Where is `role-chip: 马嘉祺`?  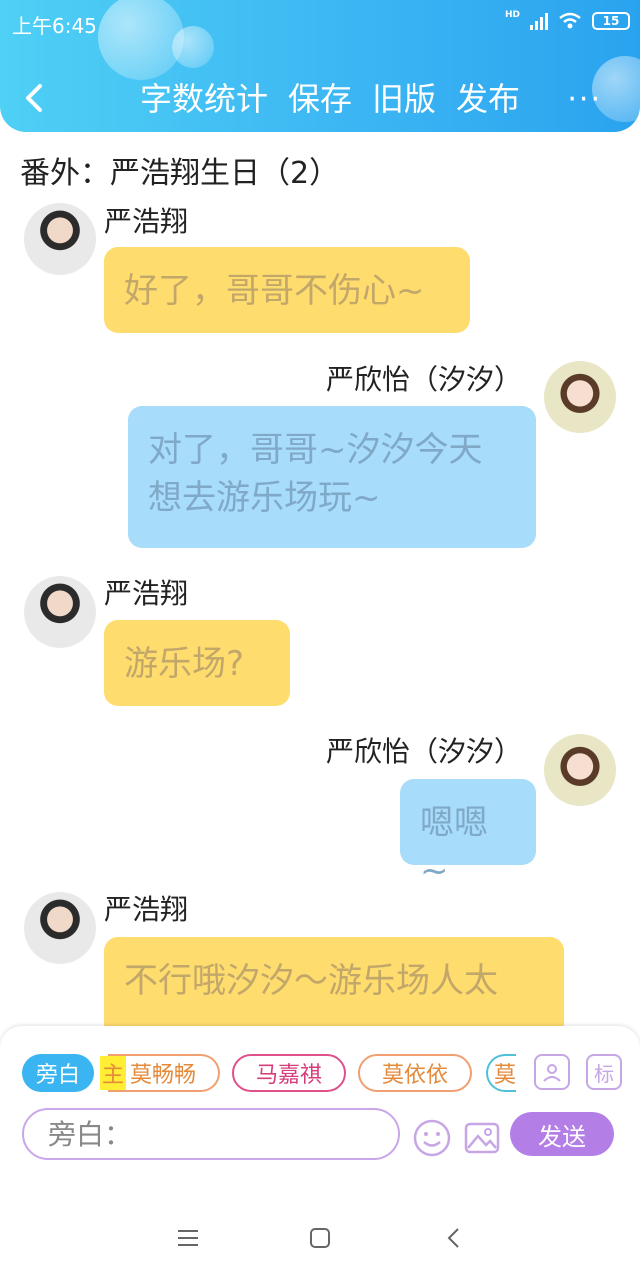 role-chip: 马嘉祺 is located at coordinates (289, 1073).